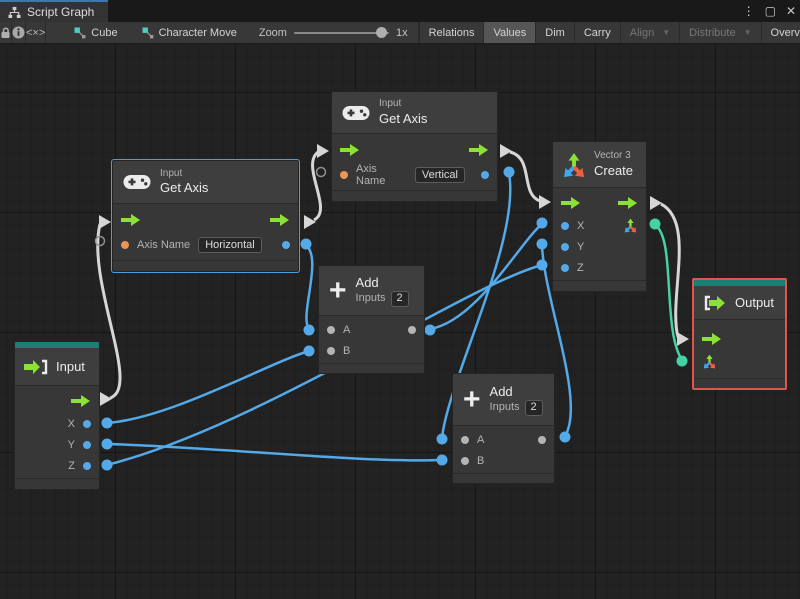 This screenshot has height=599, width=800. Describe the element at coordinates (414, 146) in the screenshot. I see `node-get-axis-vertical: Input Get Axis Axis Name Vertical` at that location.